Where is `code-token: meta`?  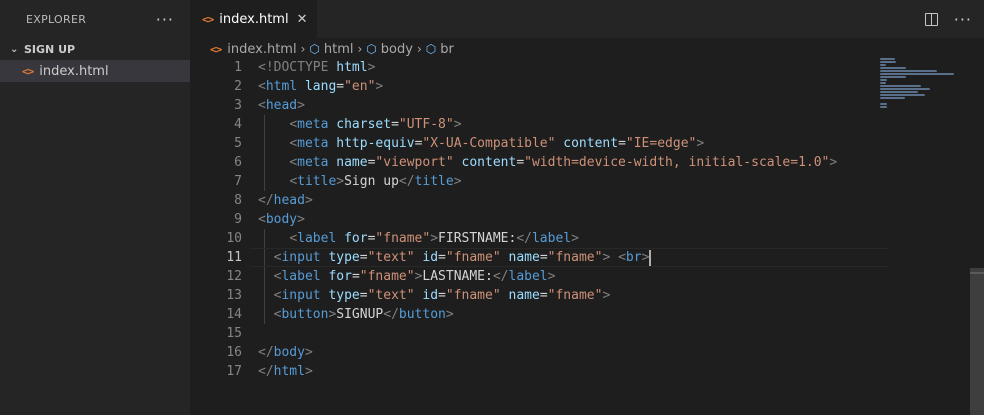
code-token: meta is located at coordinates (317, 143).